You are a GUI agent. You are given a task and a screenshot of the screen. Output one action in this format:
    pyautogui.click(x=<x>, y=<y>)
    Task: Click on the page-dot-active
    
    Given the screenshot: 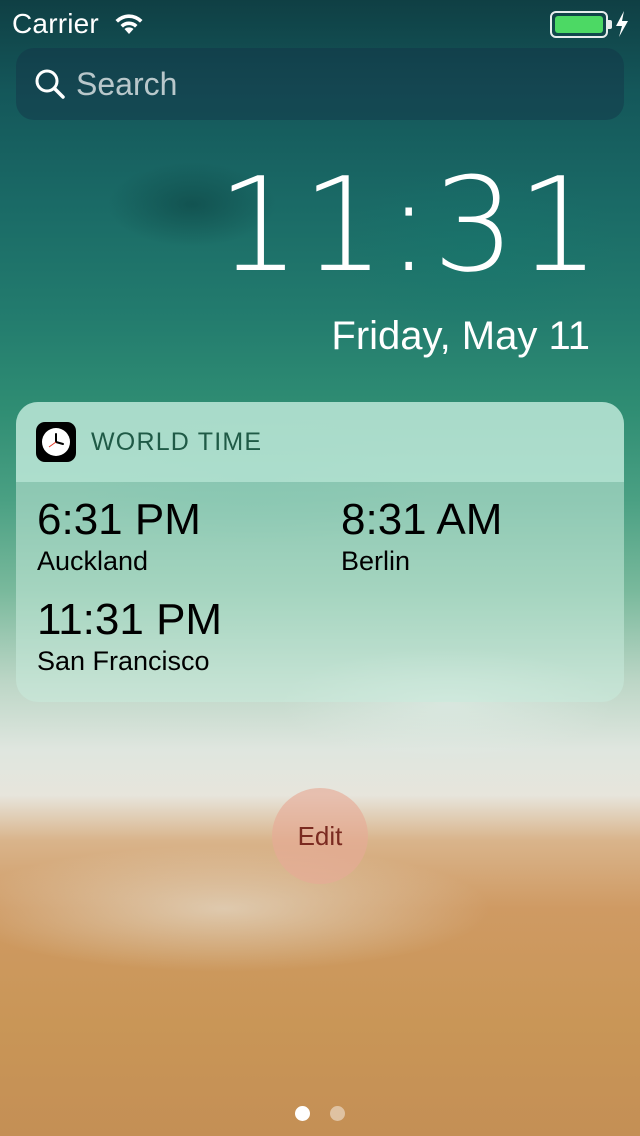 What is the action you would take?
    pyautogui.click(x=302, y=1113)
    